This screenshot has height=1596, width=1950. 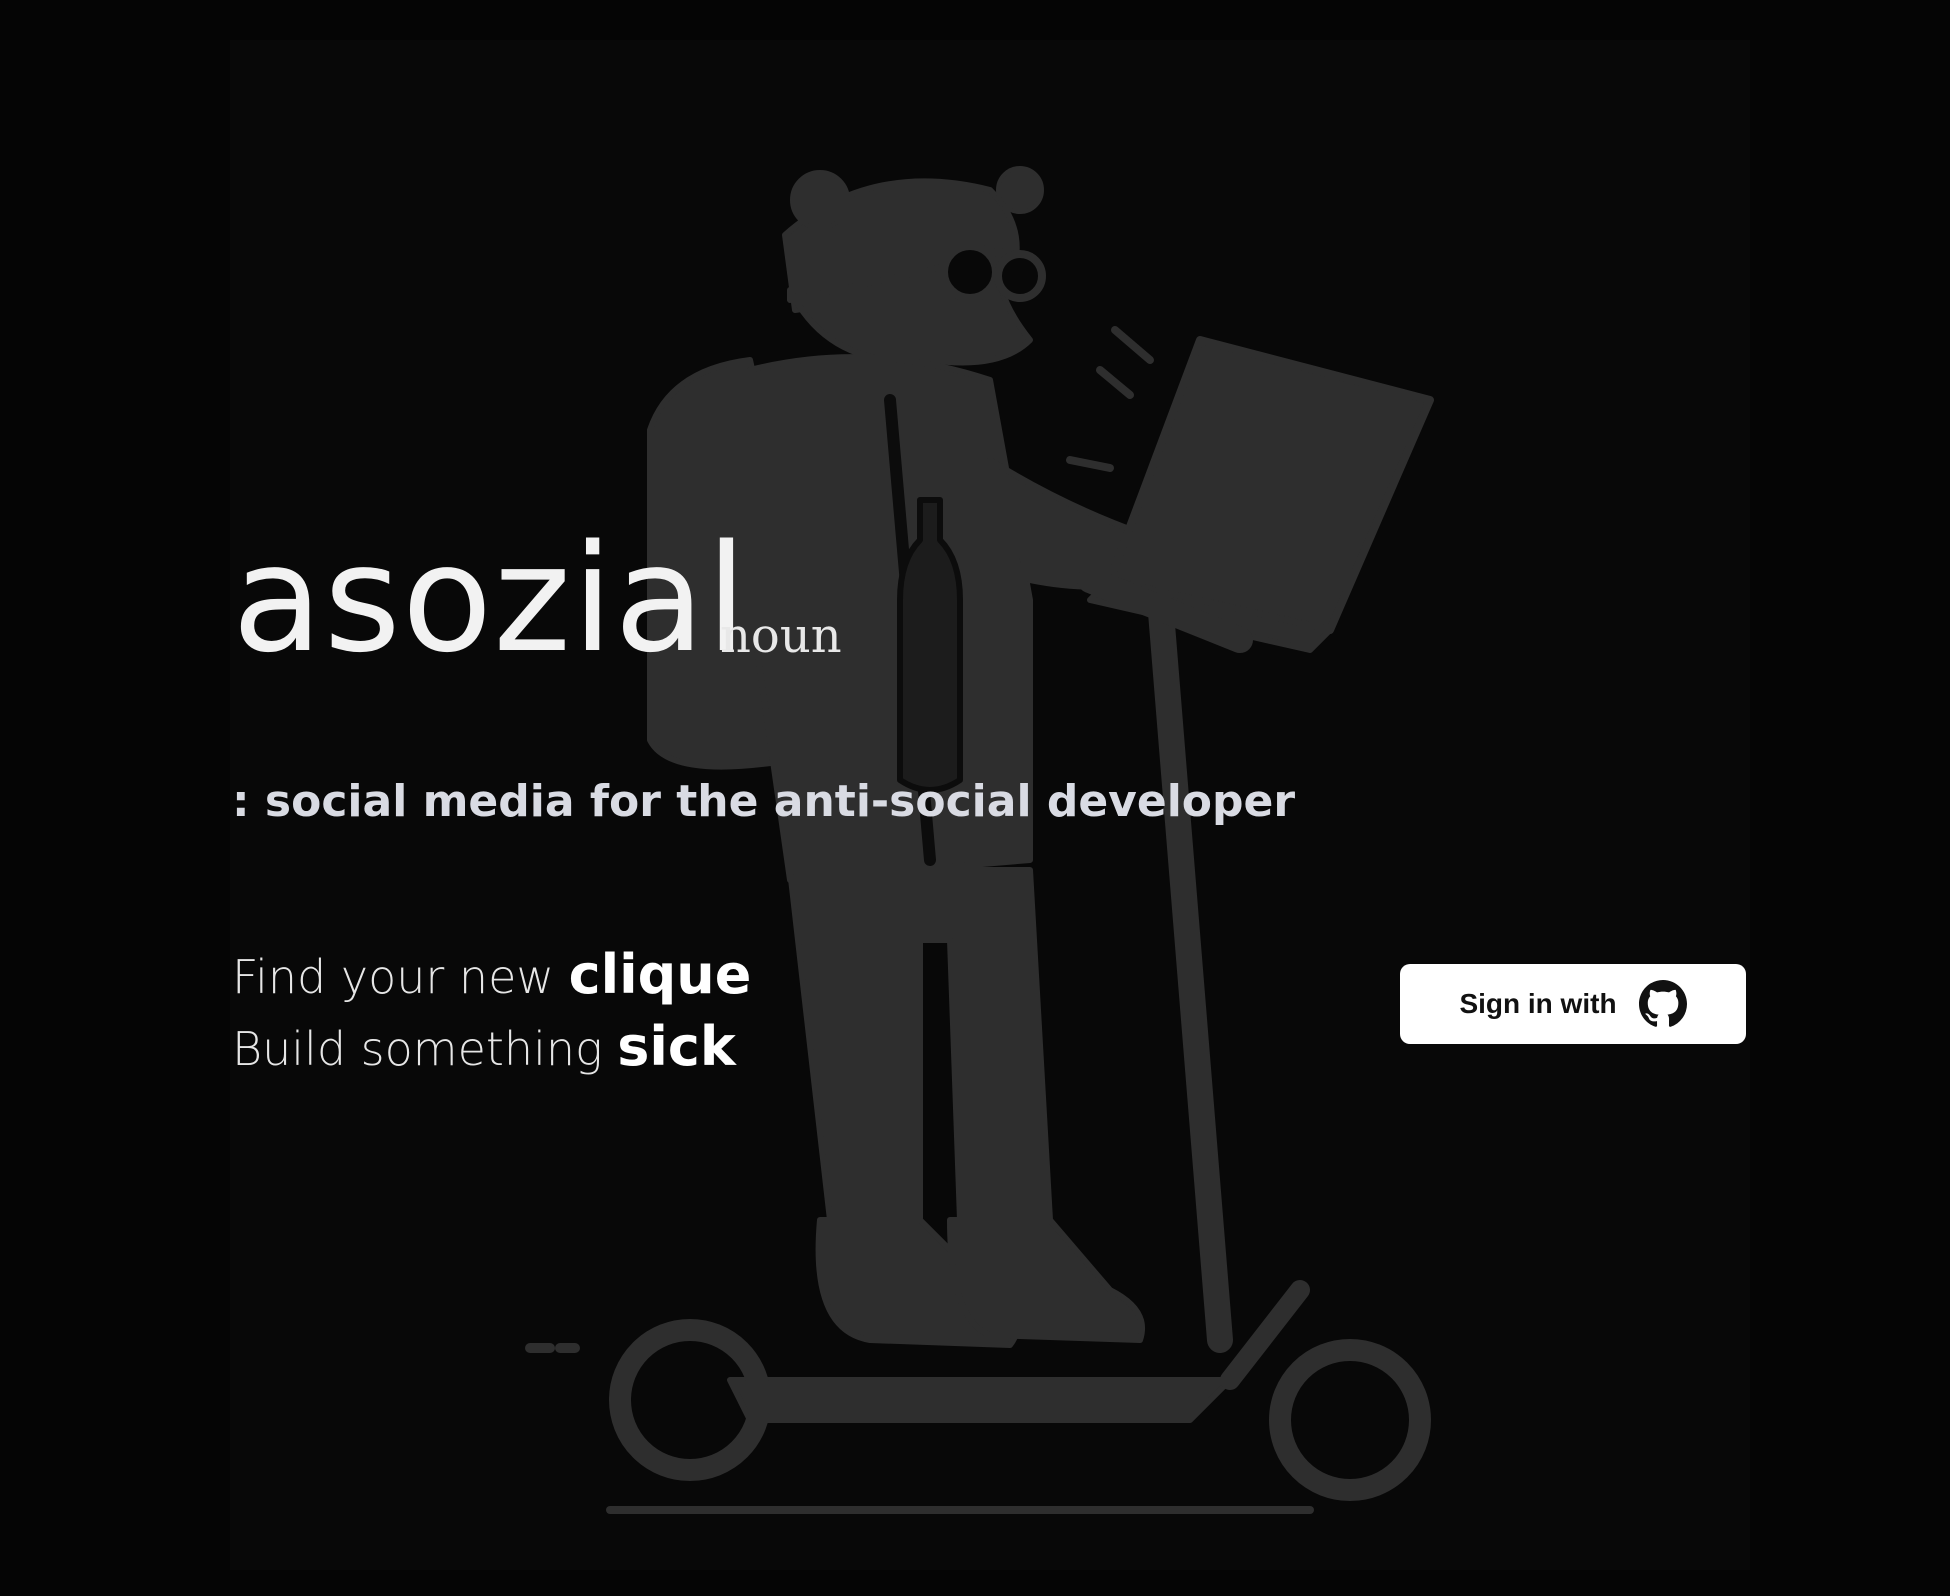 I want to click on sign-in-with-github-button: Sign in with, so click(x=1573, y=1004).